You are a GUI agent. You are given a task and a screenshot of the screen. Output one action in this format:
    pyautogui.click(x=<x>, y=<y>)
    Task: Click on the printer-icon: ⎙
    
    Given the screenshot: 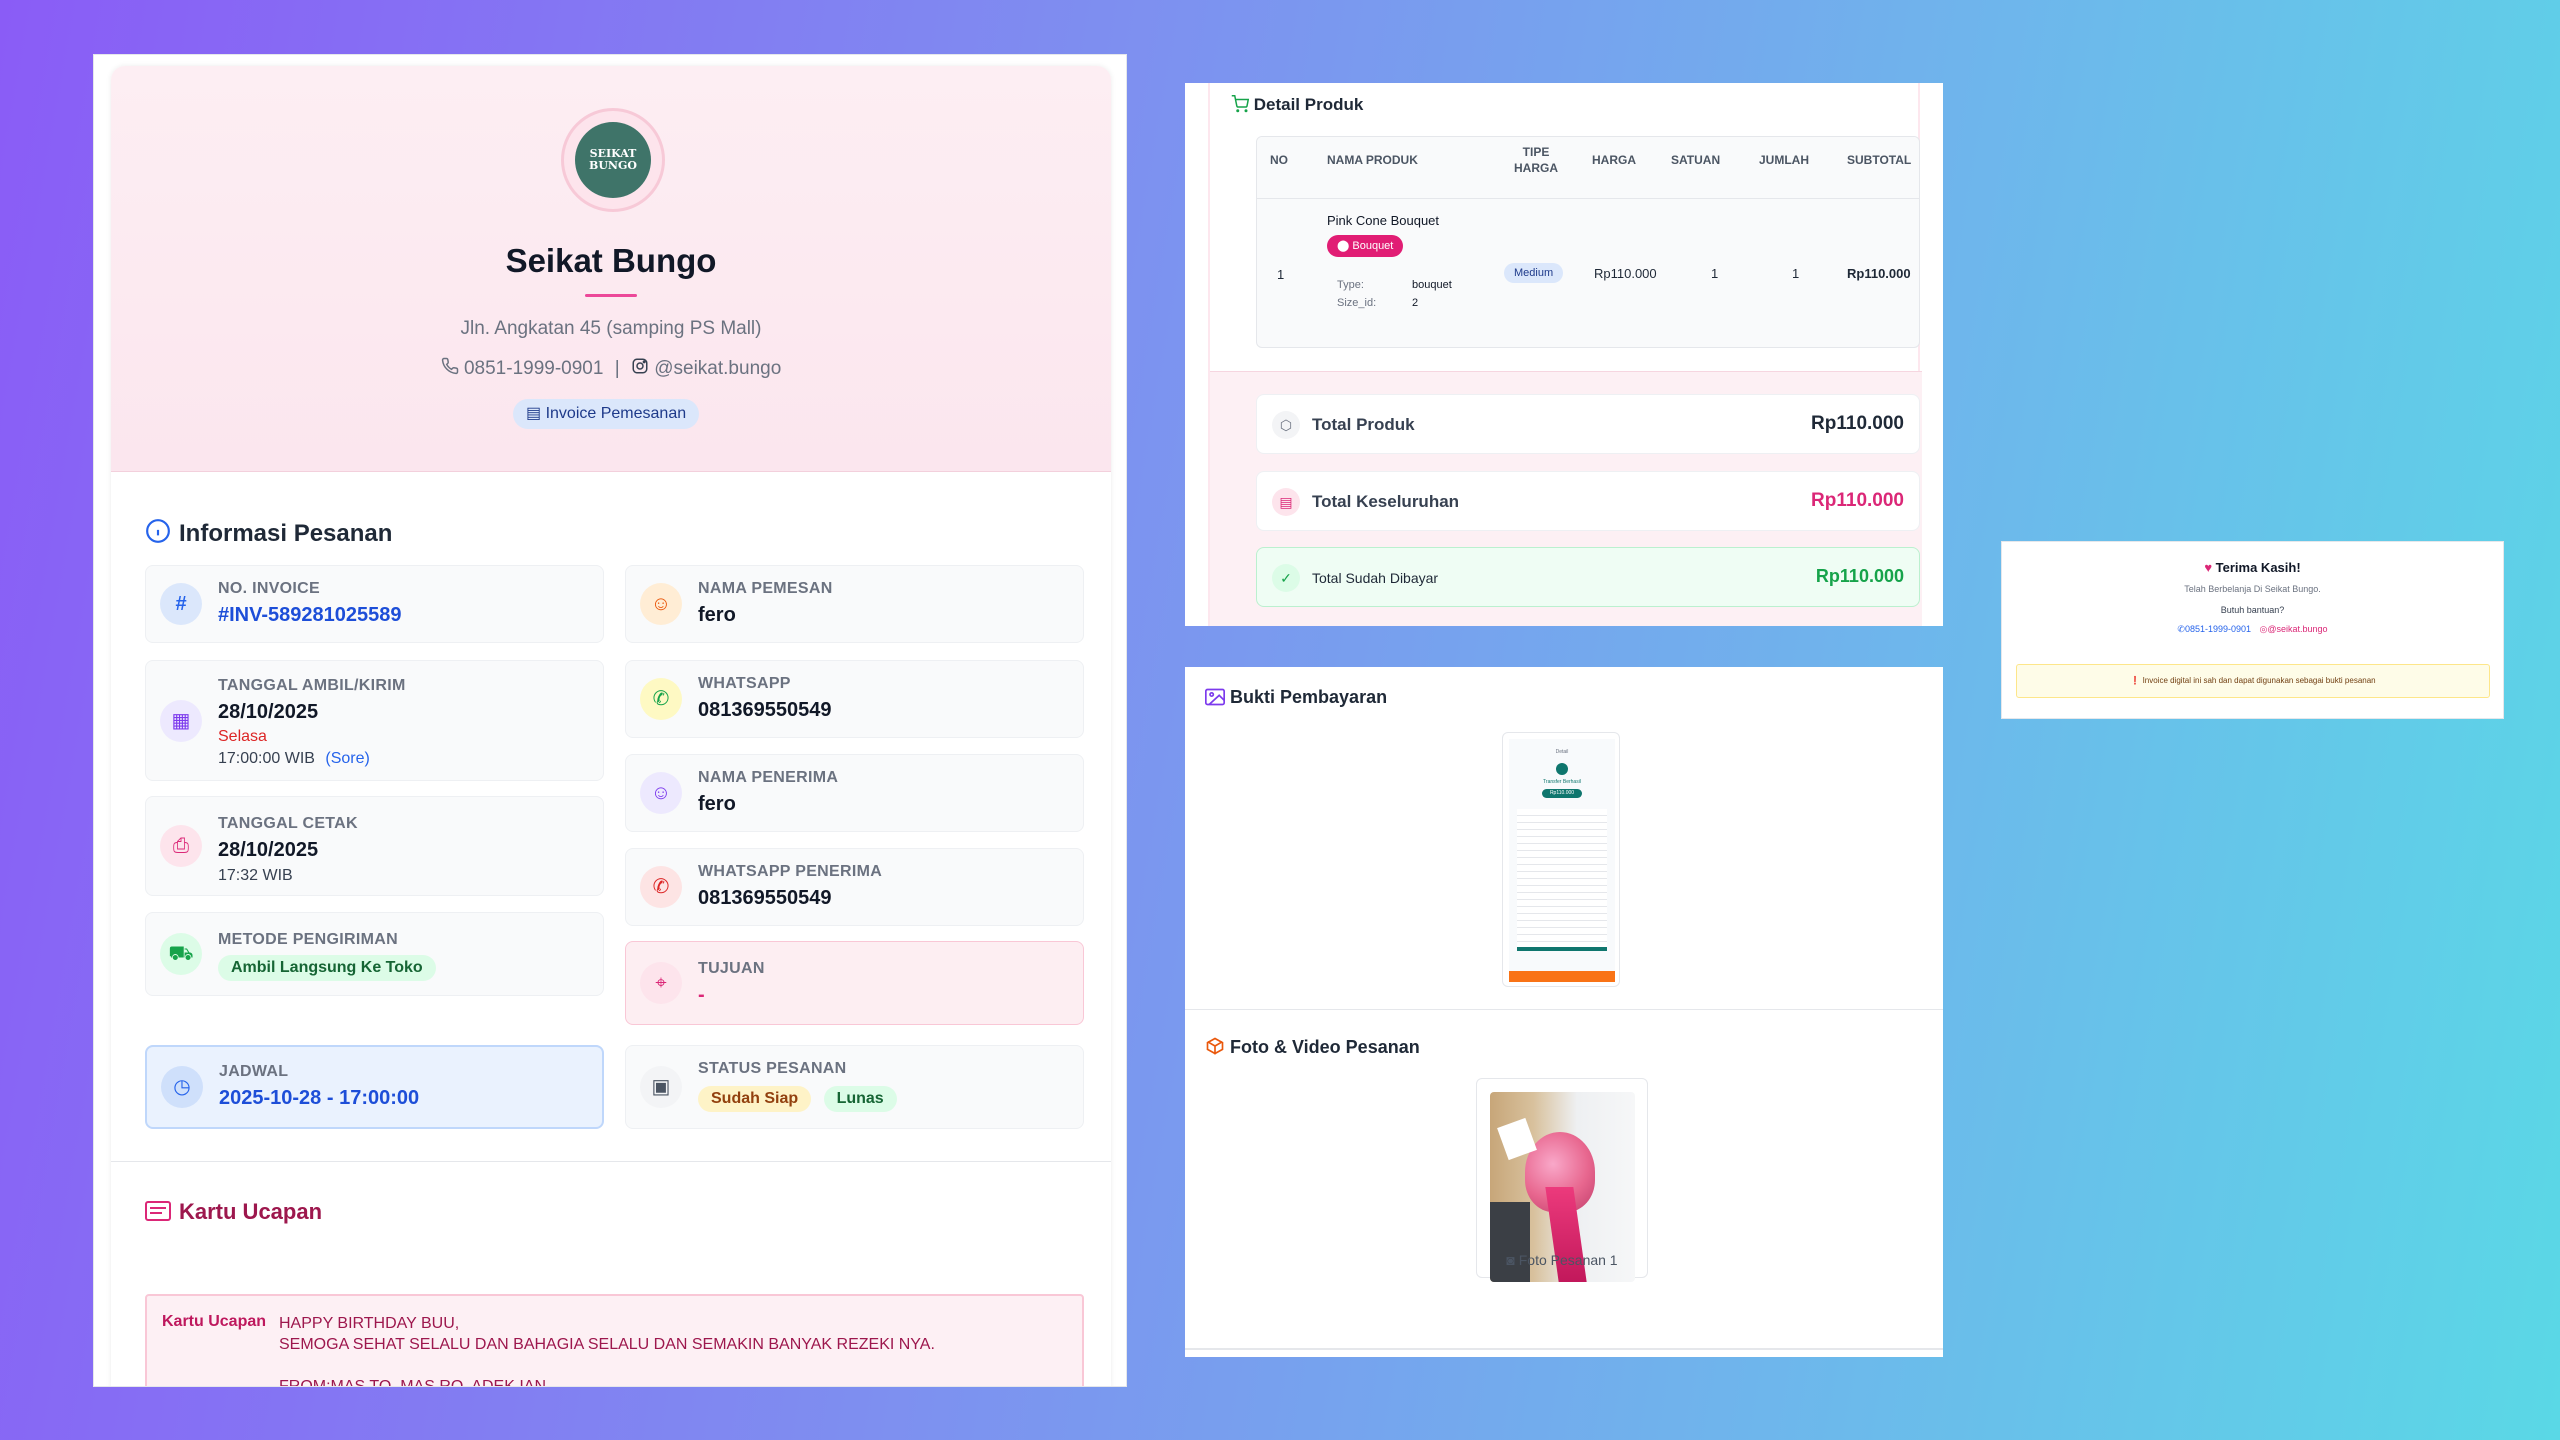 What is the action you would take?
    pyautogui.click(x=181, y=846)
    